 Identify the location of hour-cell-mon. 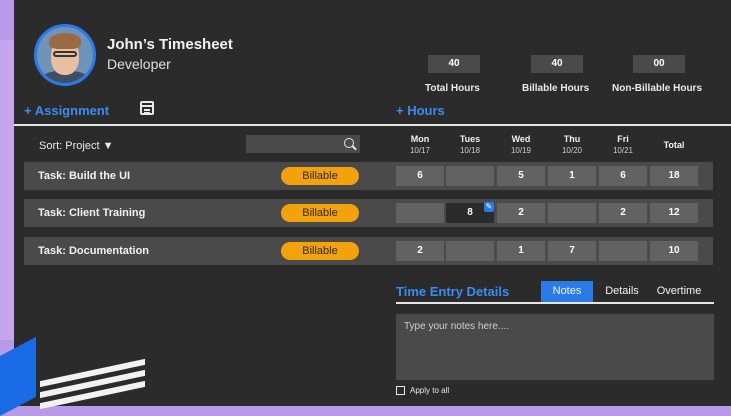
(420, 213).